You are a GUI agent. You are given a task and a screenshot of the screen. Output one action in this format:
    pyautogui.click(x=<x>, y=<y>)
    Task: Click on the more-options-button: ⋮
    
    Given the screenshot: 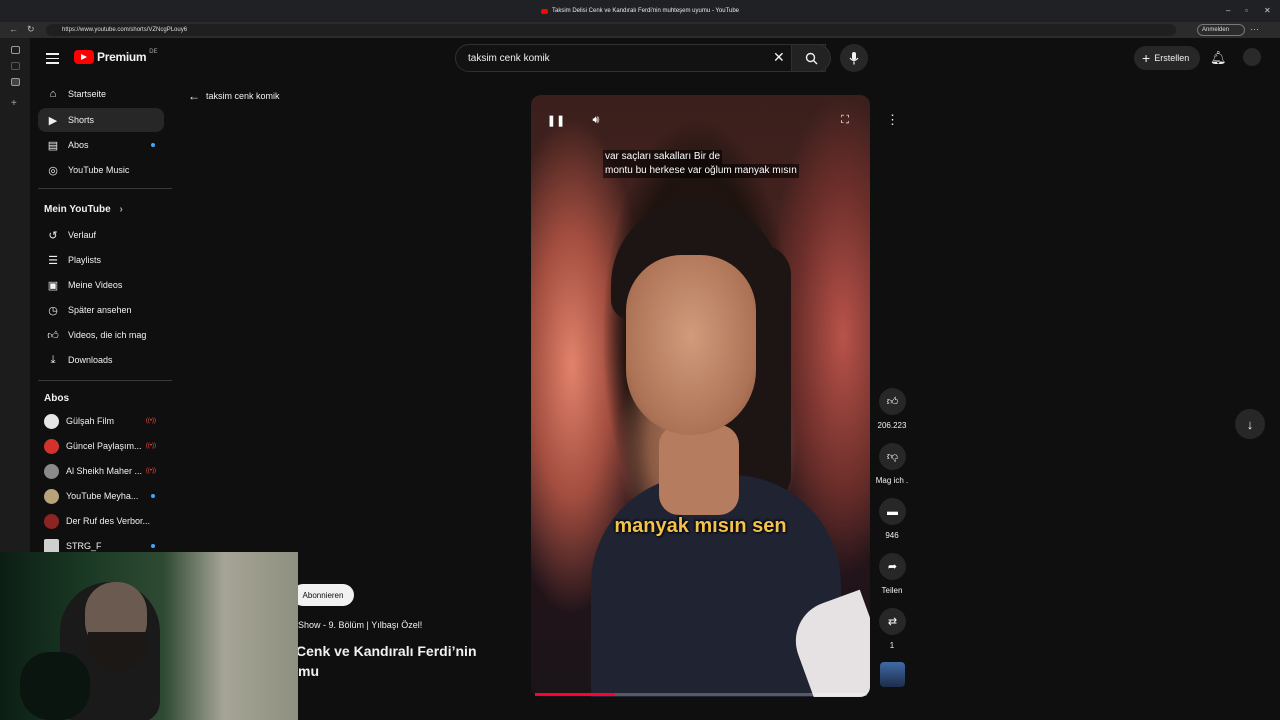 What is the action you would take?
    pyautogui.click(x=892, y=119)
    